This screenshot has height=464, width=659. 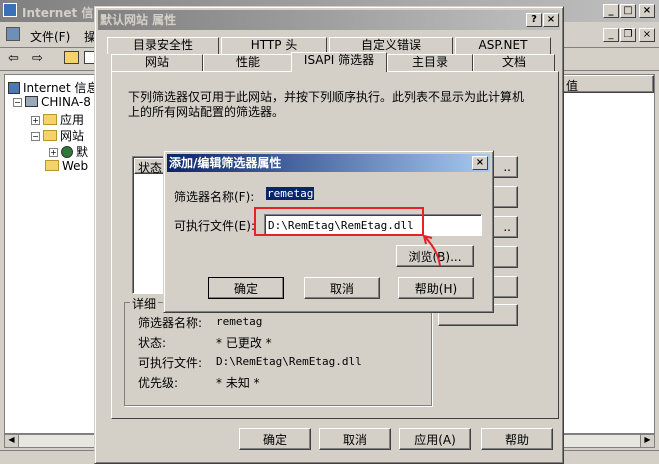 What do you see at coordinates (289, 361) in the screenshot?
I see `detail-exe-value: D:\RemEtag\RemEtag.dll` at bounding box center [289, 361].